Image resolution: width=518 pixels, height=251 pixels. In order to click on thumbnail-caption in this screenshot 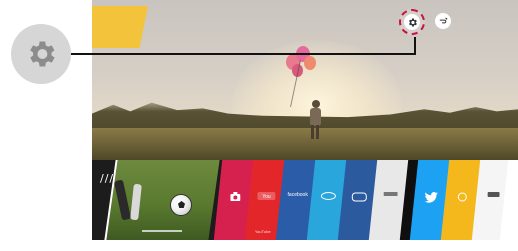, I will do `click(162, 231)`.